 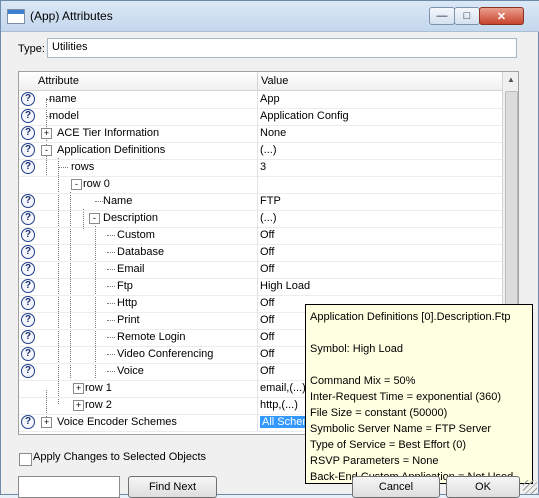 I want to click on attribute-name: Voice, so click(x=130, y=371).